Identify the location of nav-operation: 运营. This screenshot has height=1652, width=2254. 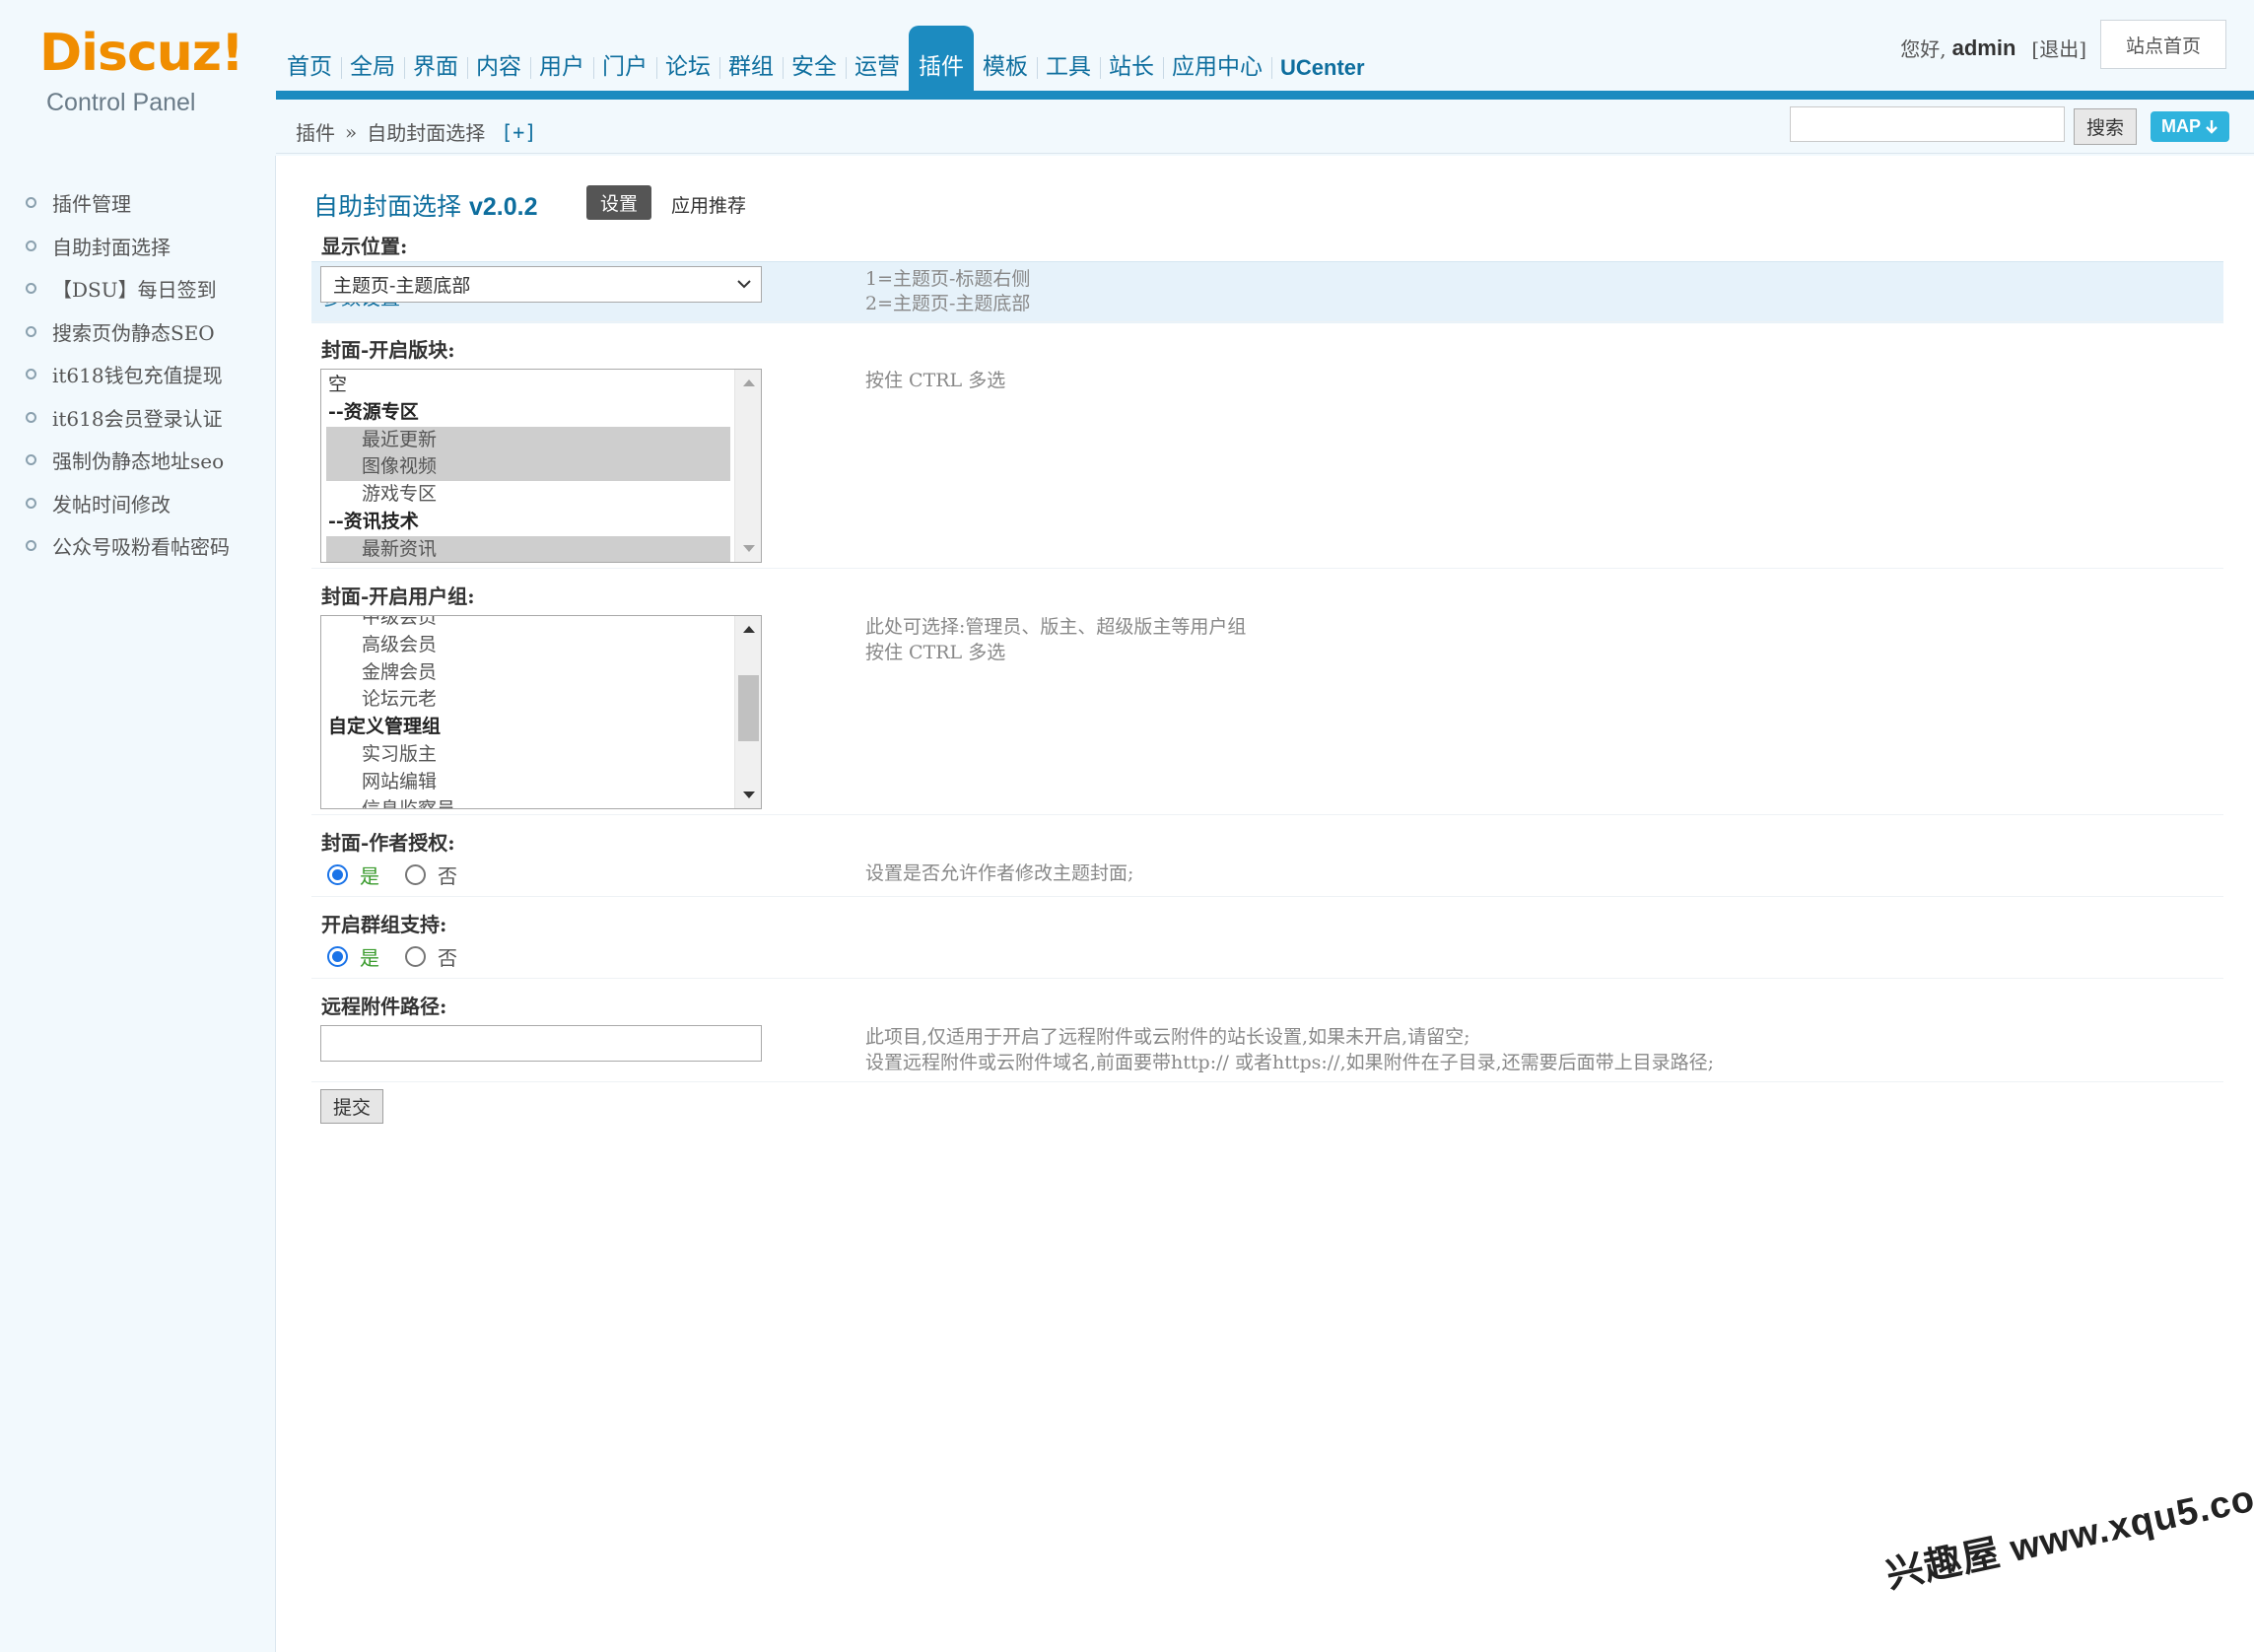
(877, 59).